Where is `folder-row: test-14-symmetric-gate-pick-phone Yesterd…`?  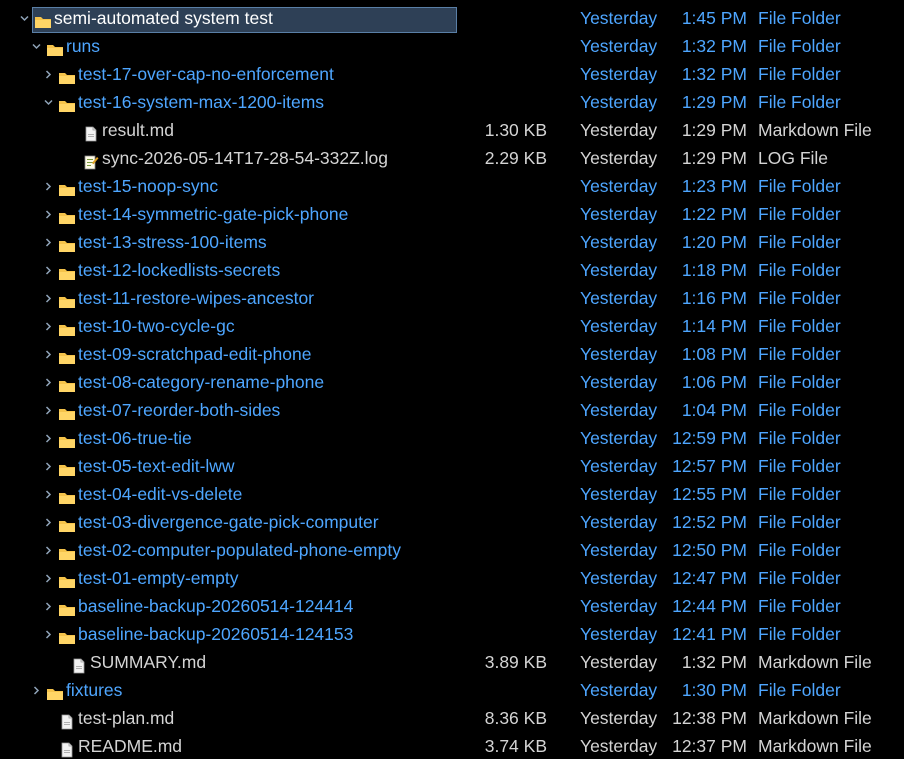
folder-row: test-14-symmetric-gate-pick-phone Yesterd… is located at coordinates (452, 214).